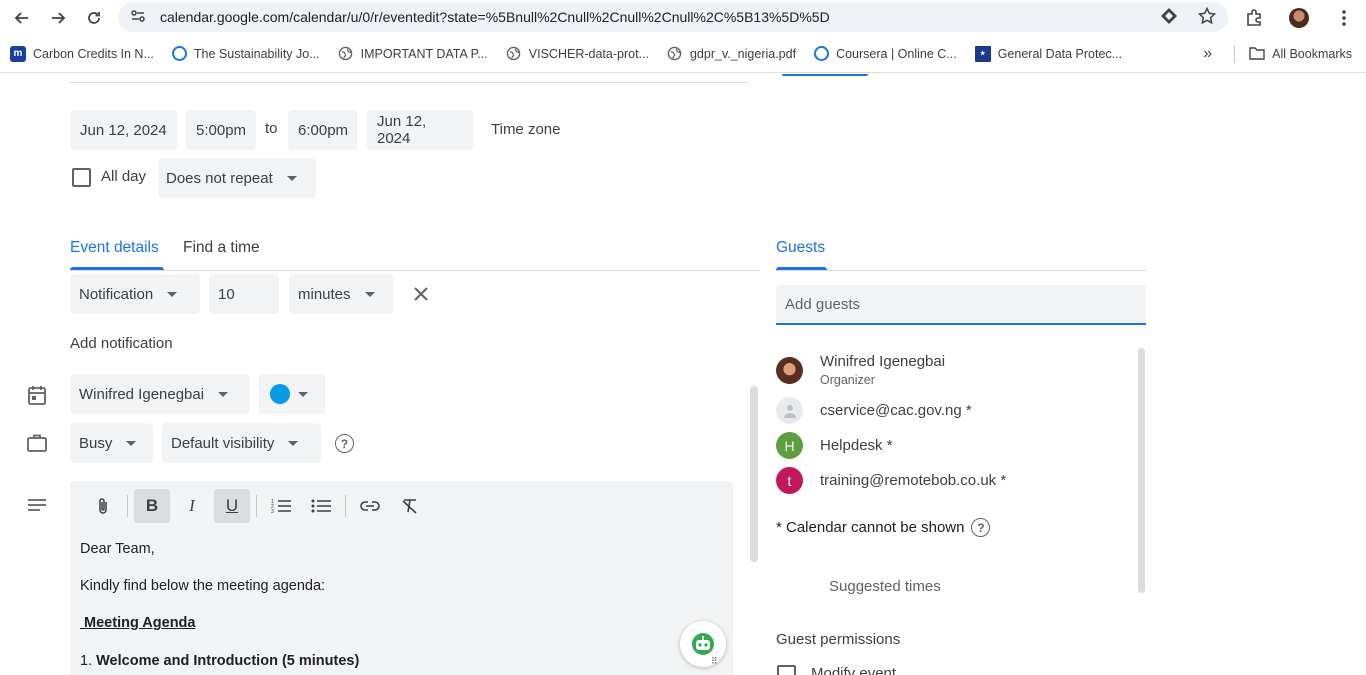 This screenshot has height=675, width=1366. What do you see at coordinates (420, 130) in the screenshot?
I see `end-date-button: Jun 12, 2024` at bounding box center [420, 130].